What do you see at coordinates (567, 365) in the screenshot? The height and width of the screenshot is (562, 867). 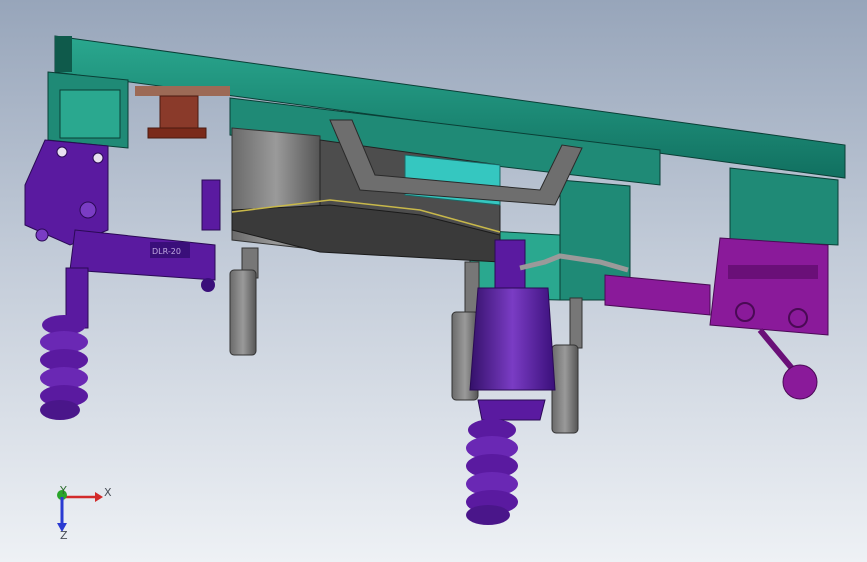 I see `guide-post-right` at bounding box center [567, 365].